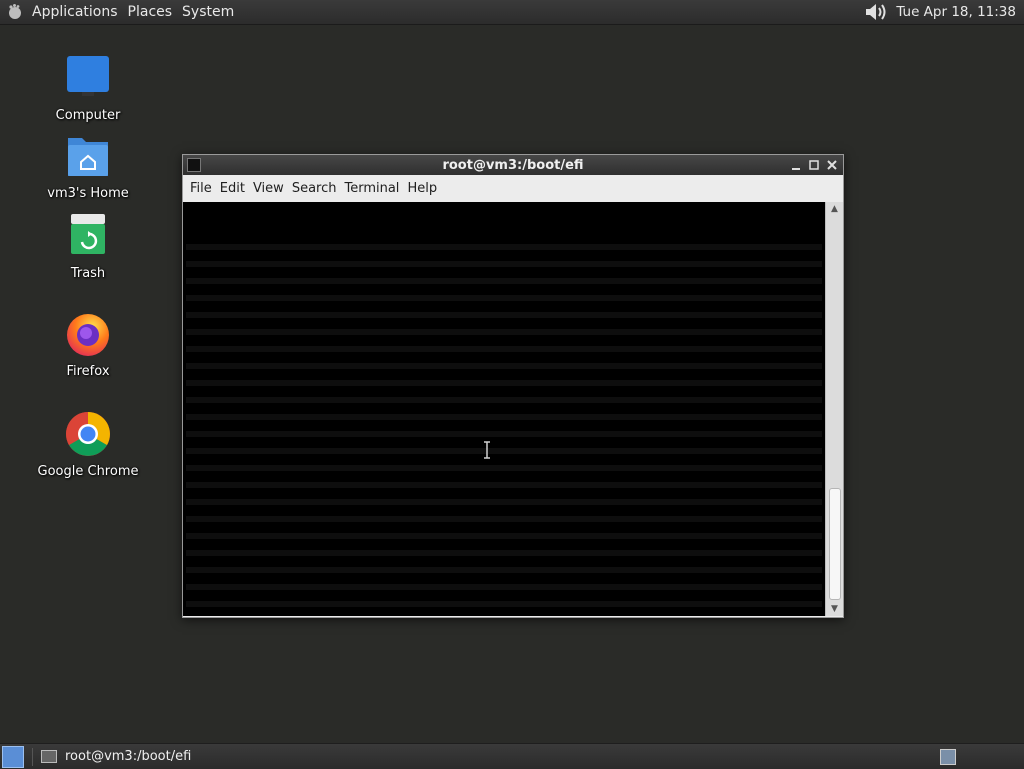  I want to click on menu-edit: Edit, so click(232, 188).